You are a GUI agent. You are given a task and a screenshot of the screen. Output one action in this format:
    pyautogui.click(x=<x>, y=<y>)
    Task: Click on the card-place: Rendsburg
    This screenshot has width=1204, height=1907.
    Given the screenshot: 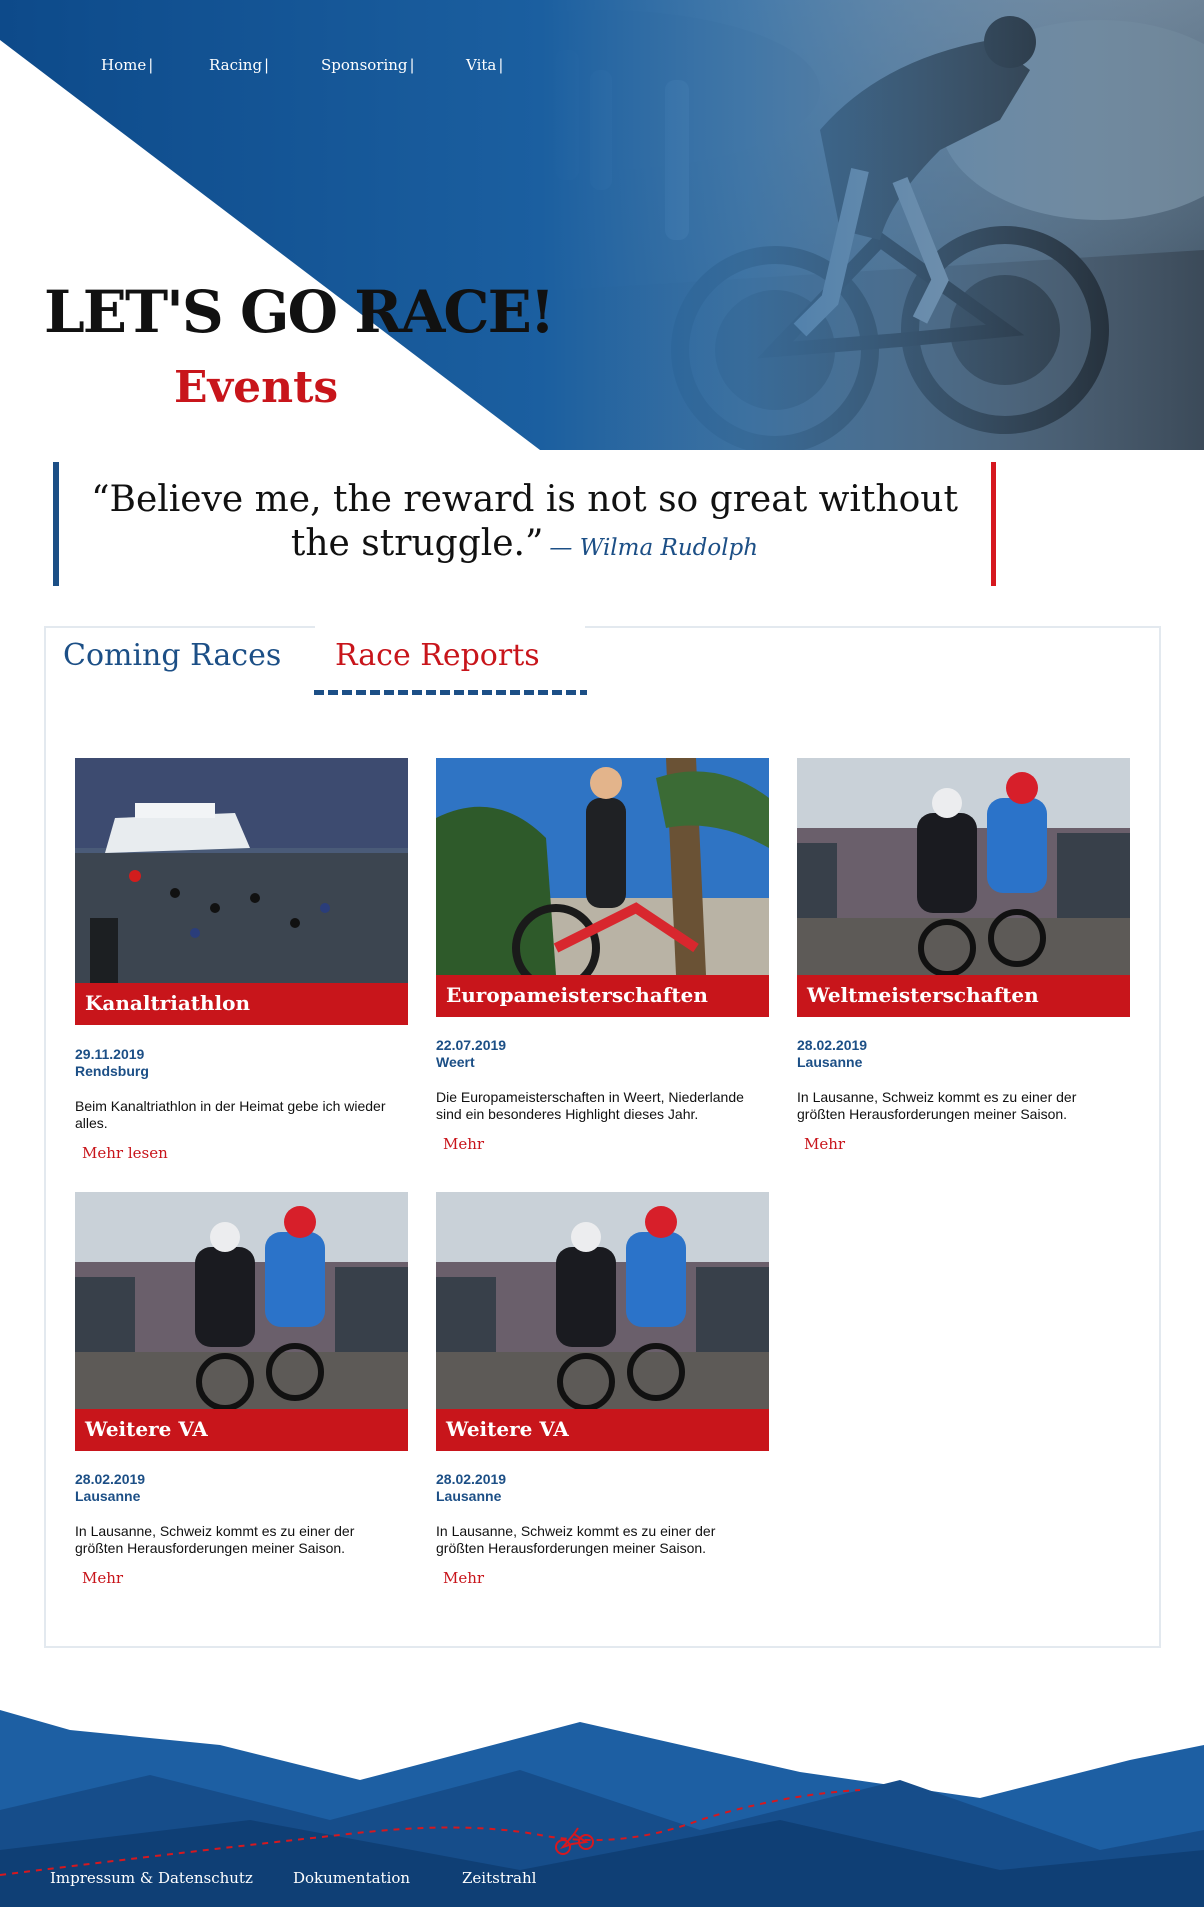 What is the action you would take?
    pyautogui.click(x=112, y=1071)
    